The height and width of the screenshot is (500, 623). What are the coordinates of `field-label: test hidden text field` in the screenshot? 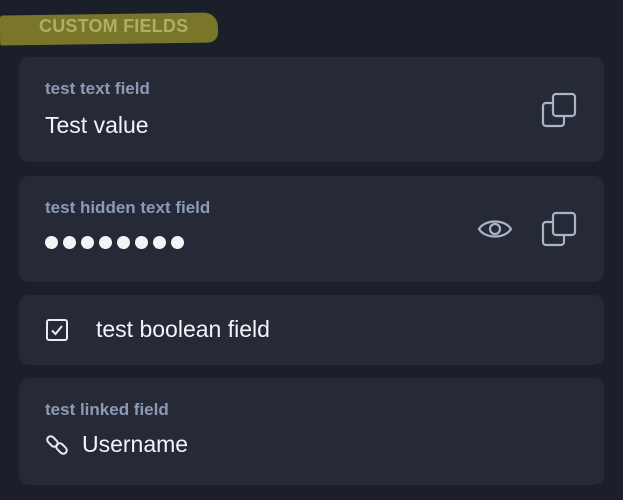 It's located at (128, 207).